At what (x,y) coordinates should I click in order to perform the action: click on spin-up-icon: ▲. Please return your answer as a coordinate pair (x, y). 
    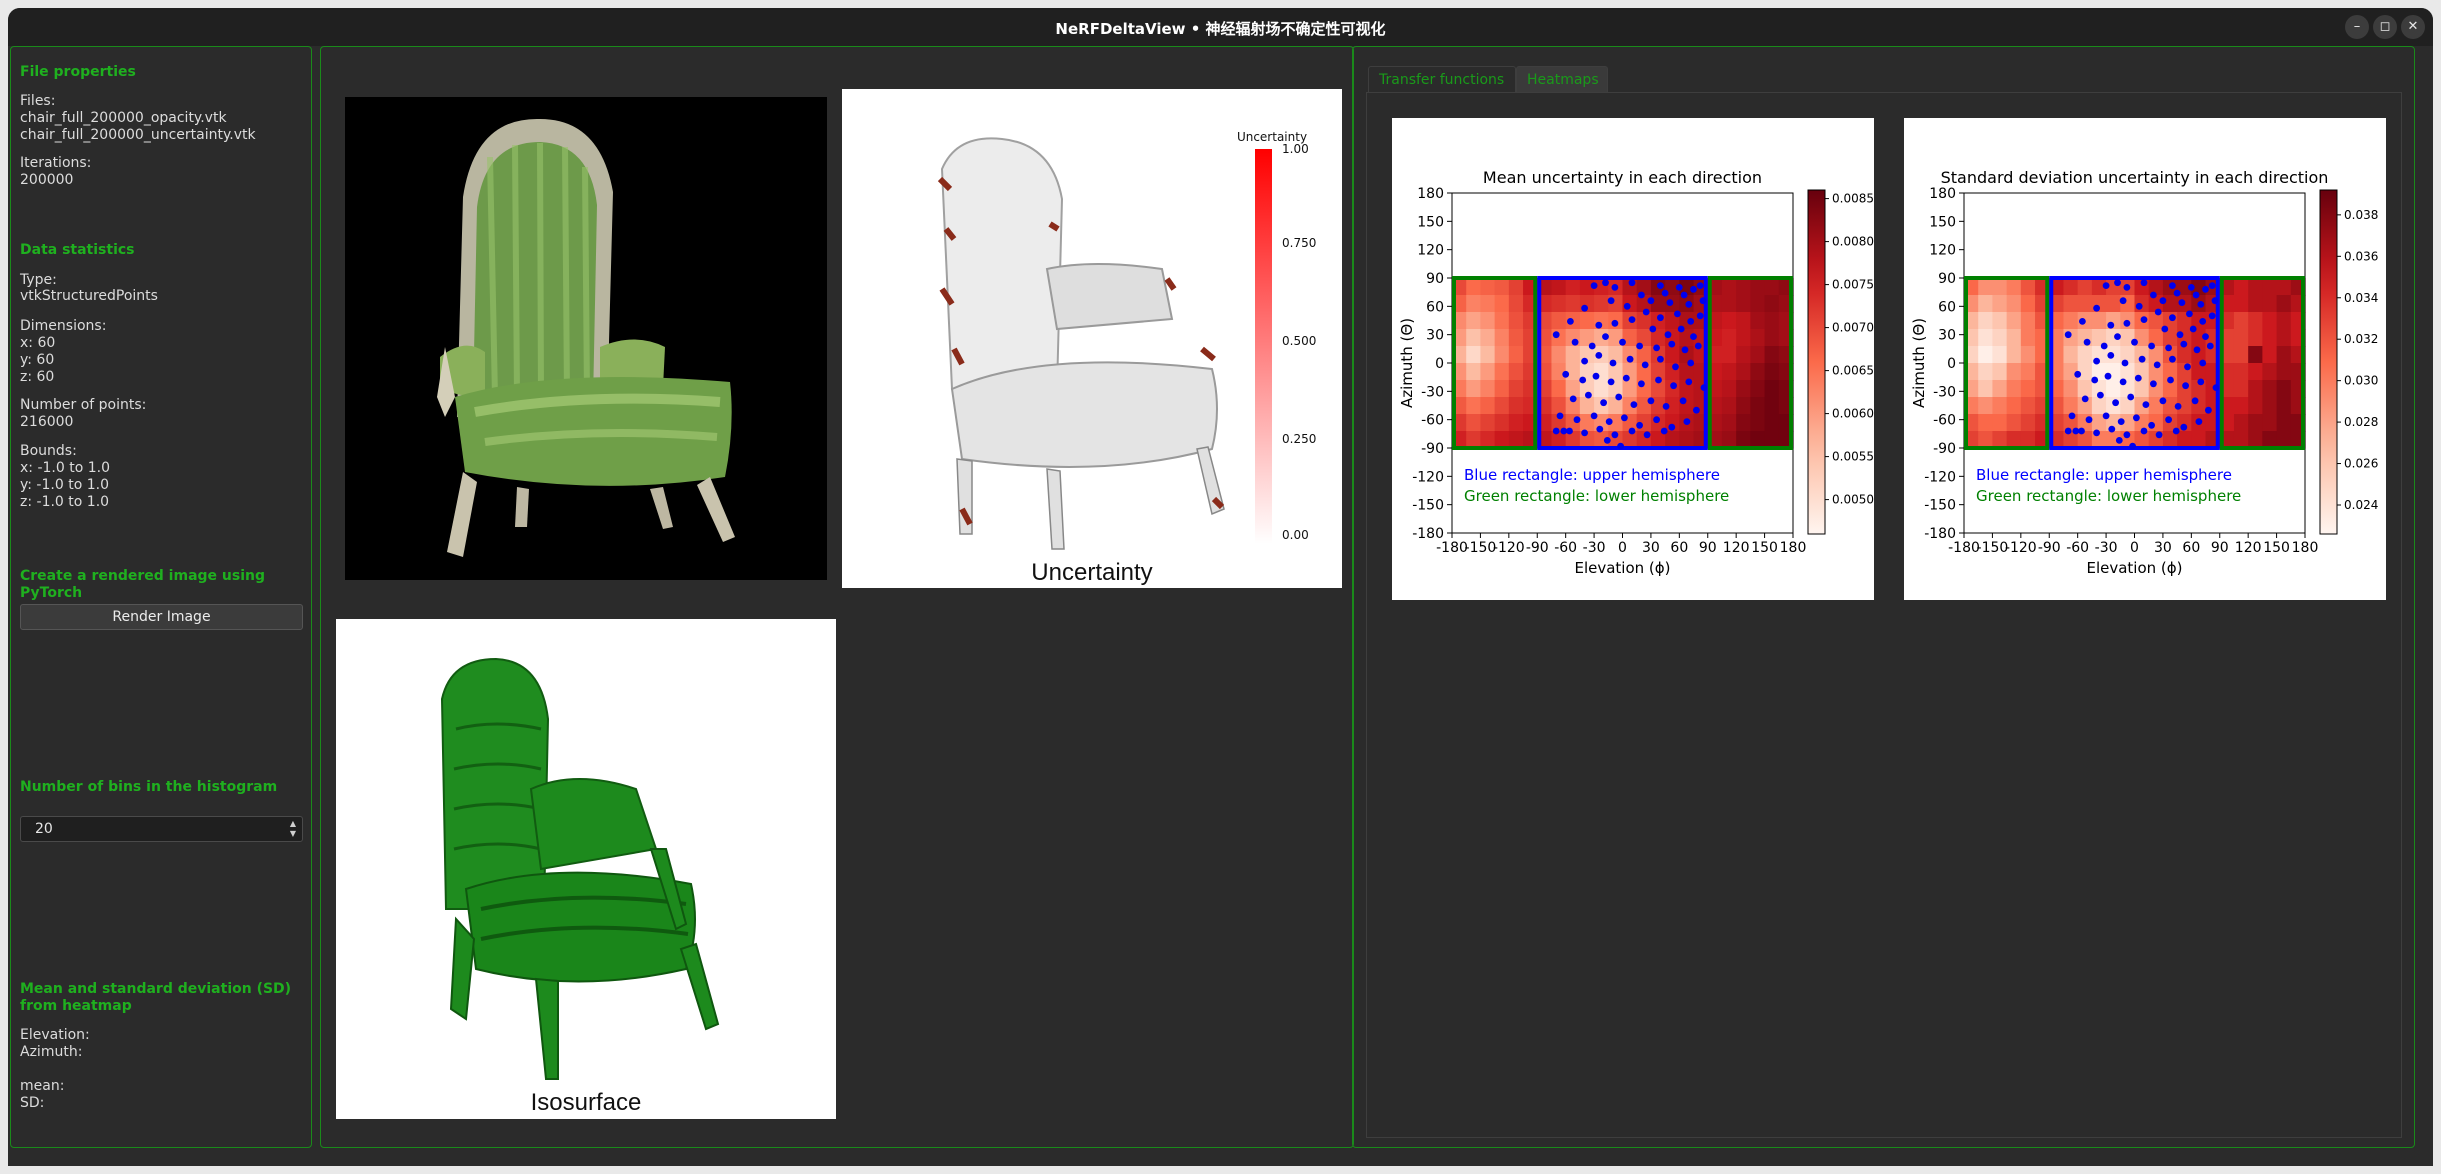
    Looking at the image, I should click on (293, 824).